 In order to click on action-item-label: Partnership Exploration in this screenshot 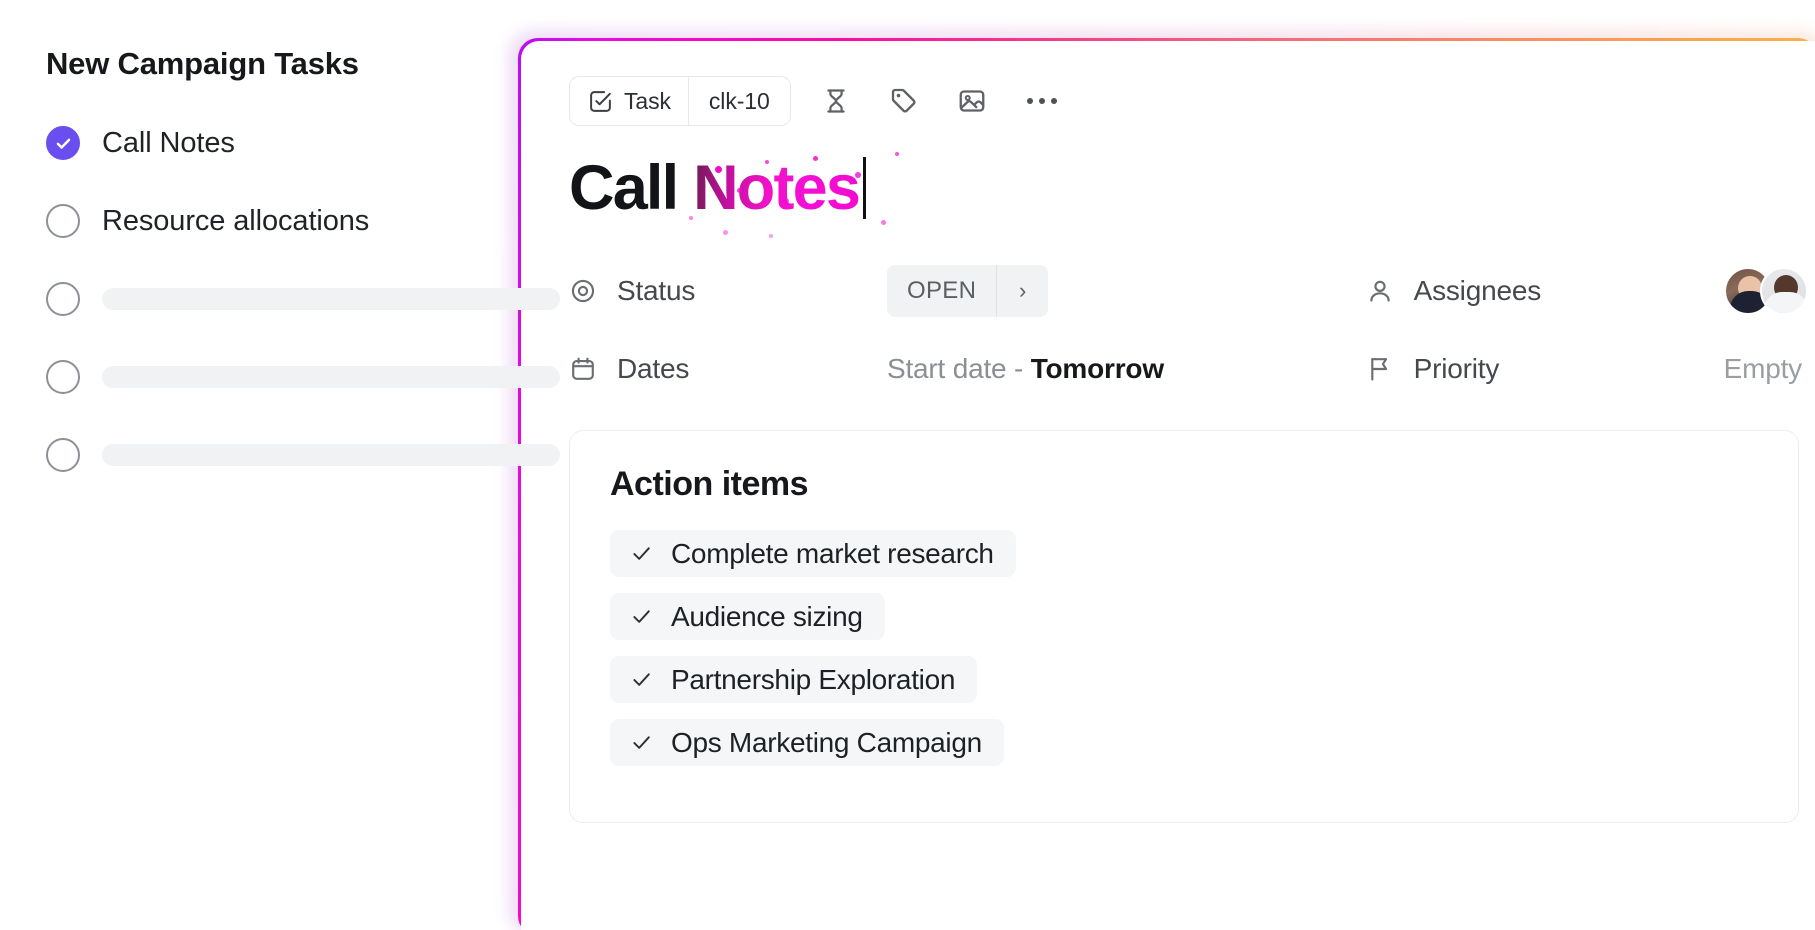, I will do `click(813, 679)`.